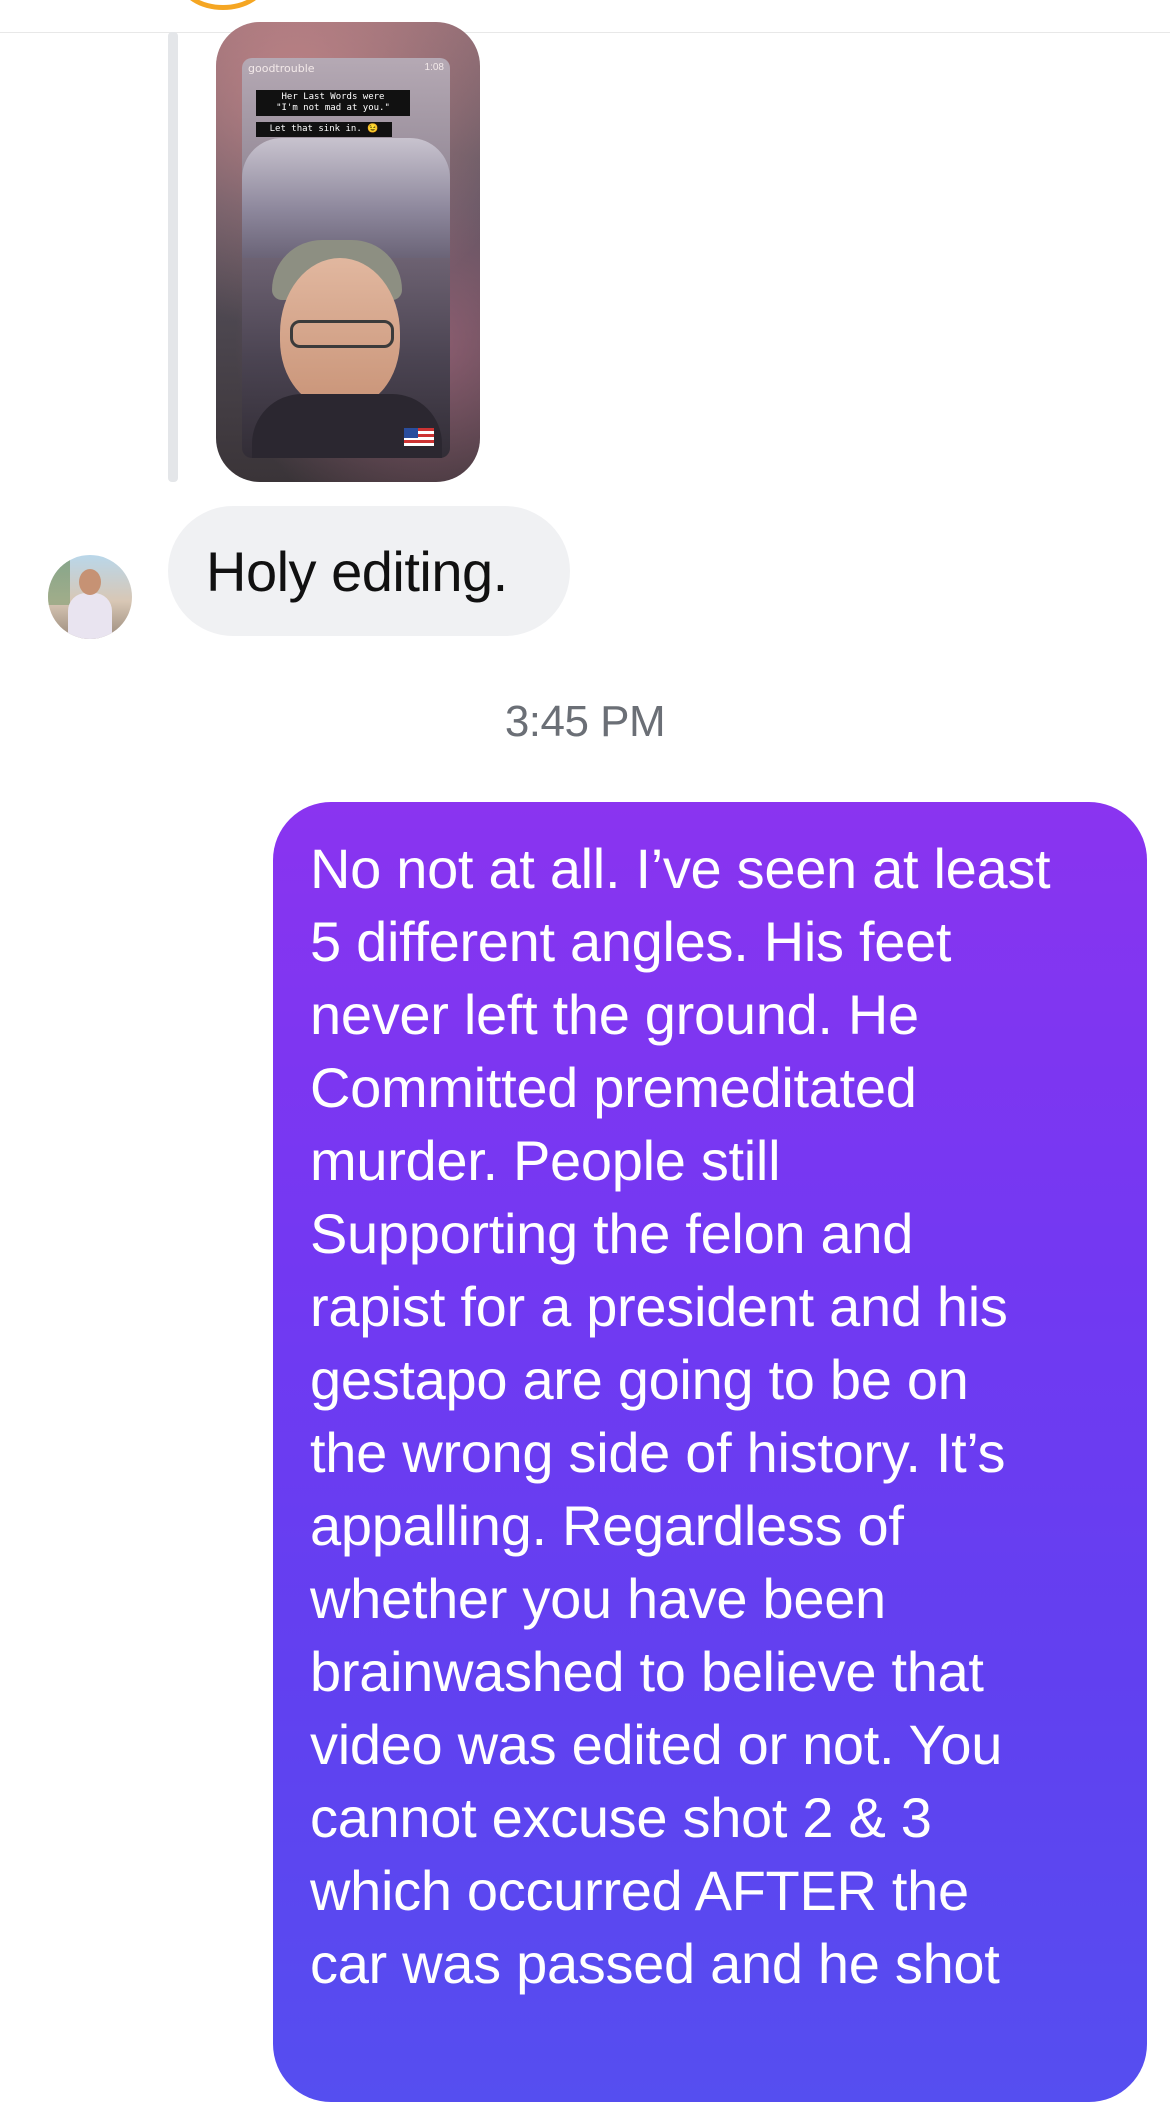 The width and height of the screenshot is (1170, 2102). What do you see at coordinates (659, 1306) in the screenshot?
I see `outgoing-message-line: rapist for a president and his` at bounding box center [659, 1306].